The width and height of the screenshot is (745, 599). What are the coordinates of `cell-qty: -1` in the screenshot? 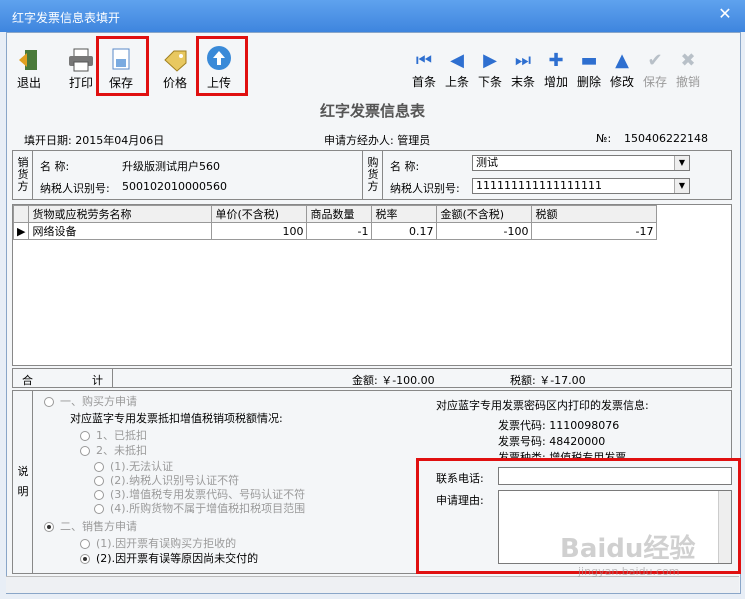 It's located at (339, 231).